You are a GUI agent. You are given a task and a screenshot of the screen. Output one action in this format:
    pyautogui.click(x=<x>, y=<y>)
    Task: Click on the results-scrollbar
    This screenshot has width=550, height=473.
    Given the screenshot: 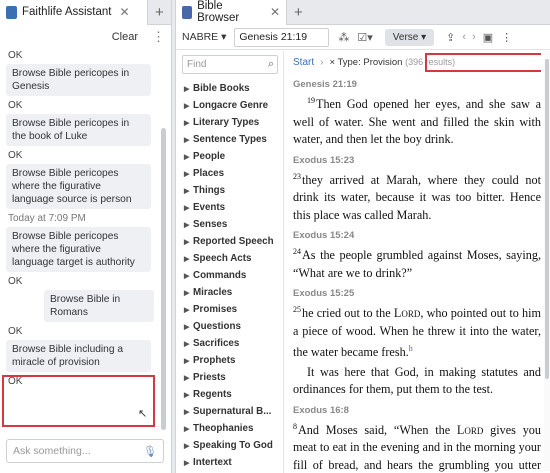 What is the action you would take?
    pyautogui.click(x=547, y=261)
    